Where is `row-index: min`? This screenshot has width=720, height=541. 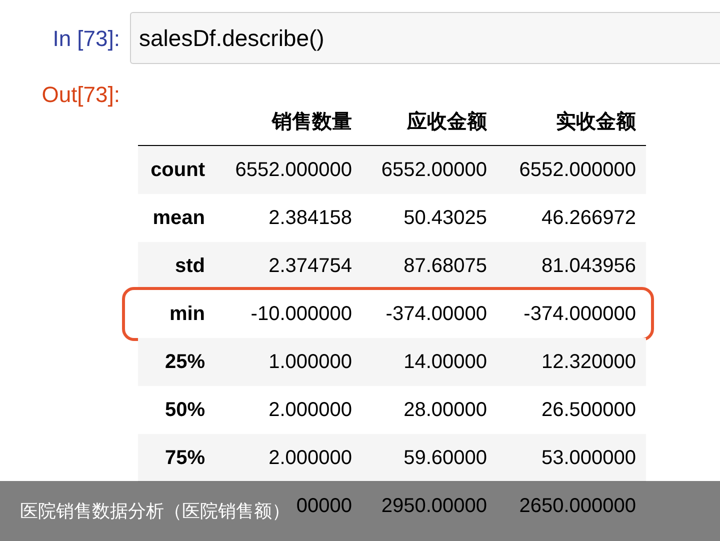
row-index: min is located at coordinates (187, 314).